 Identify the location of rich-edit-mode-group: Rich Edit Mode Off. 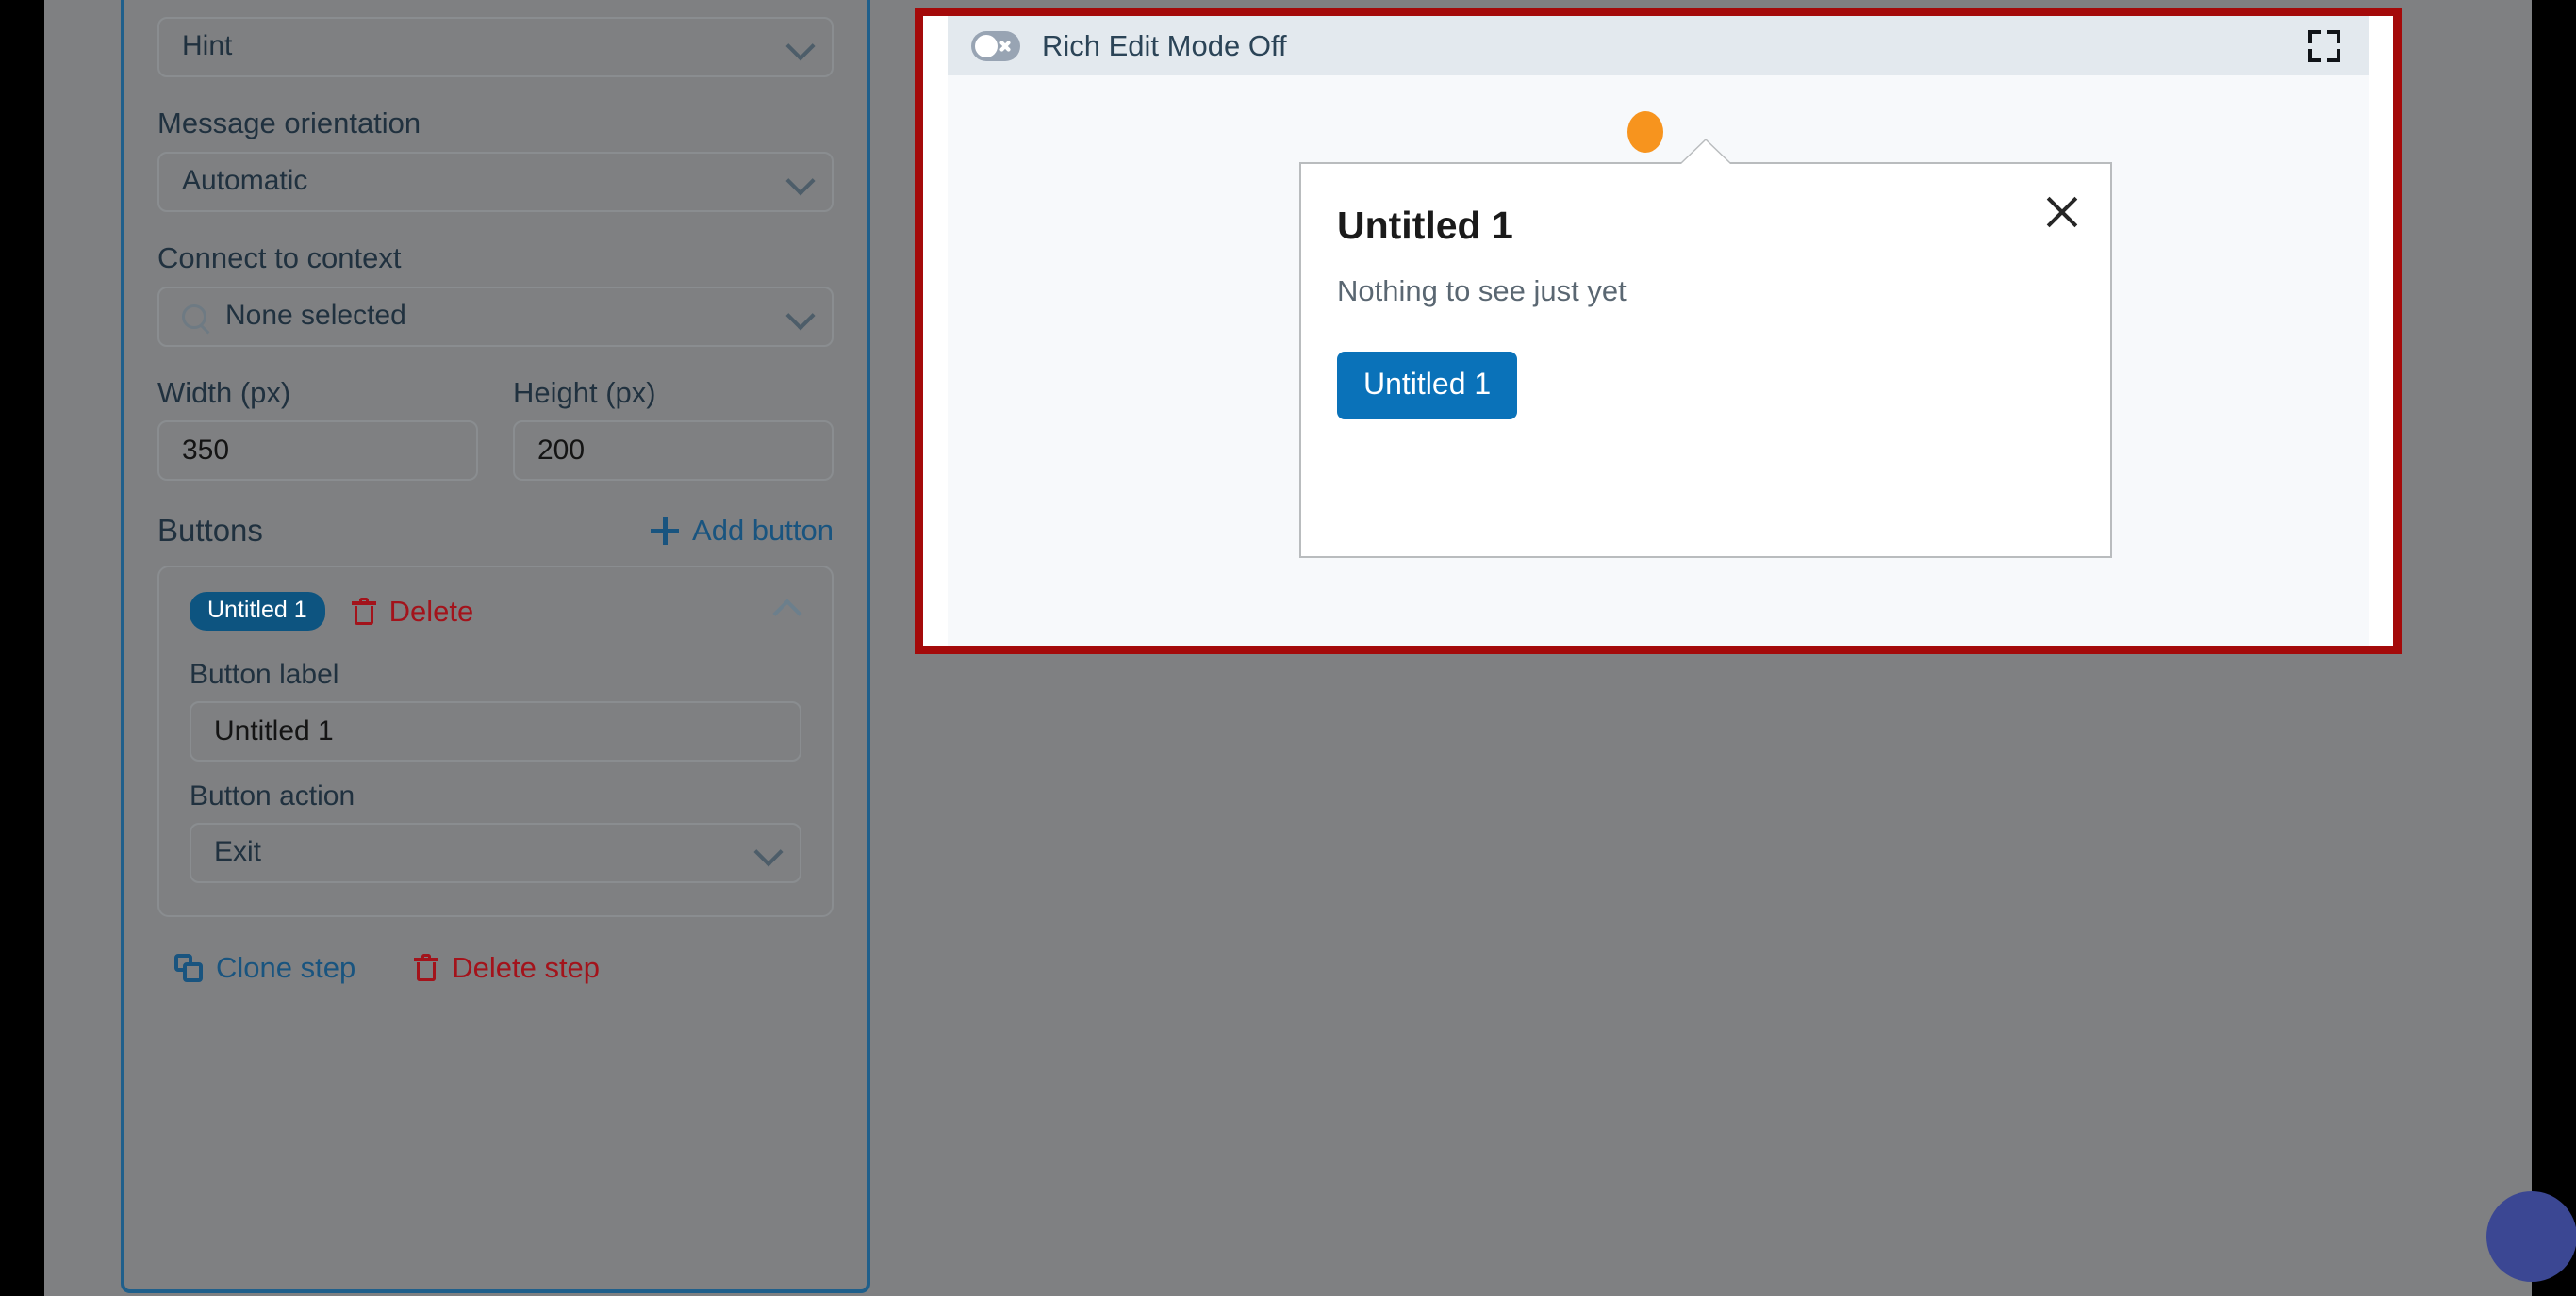
(1129, 46).